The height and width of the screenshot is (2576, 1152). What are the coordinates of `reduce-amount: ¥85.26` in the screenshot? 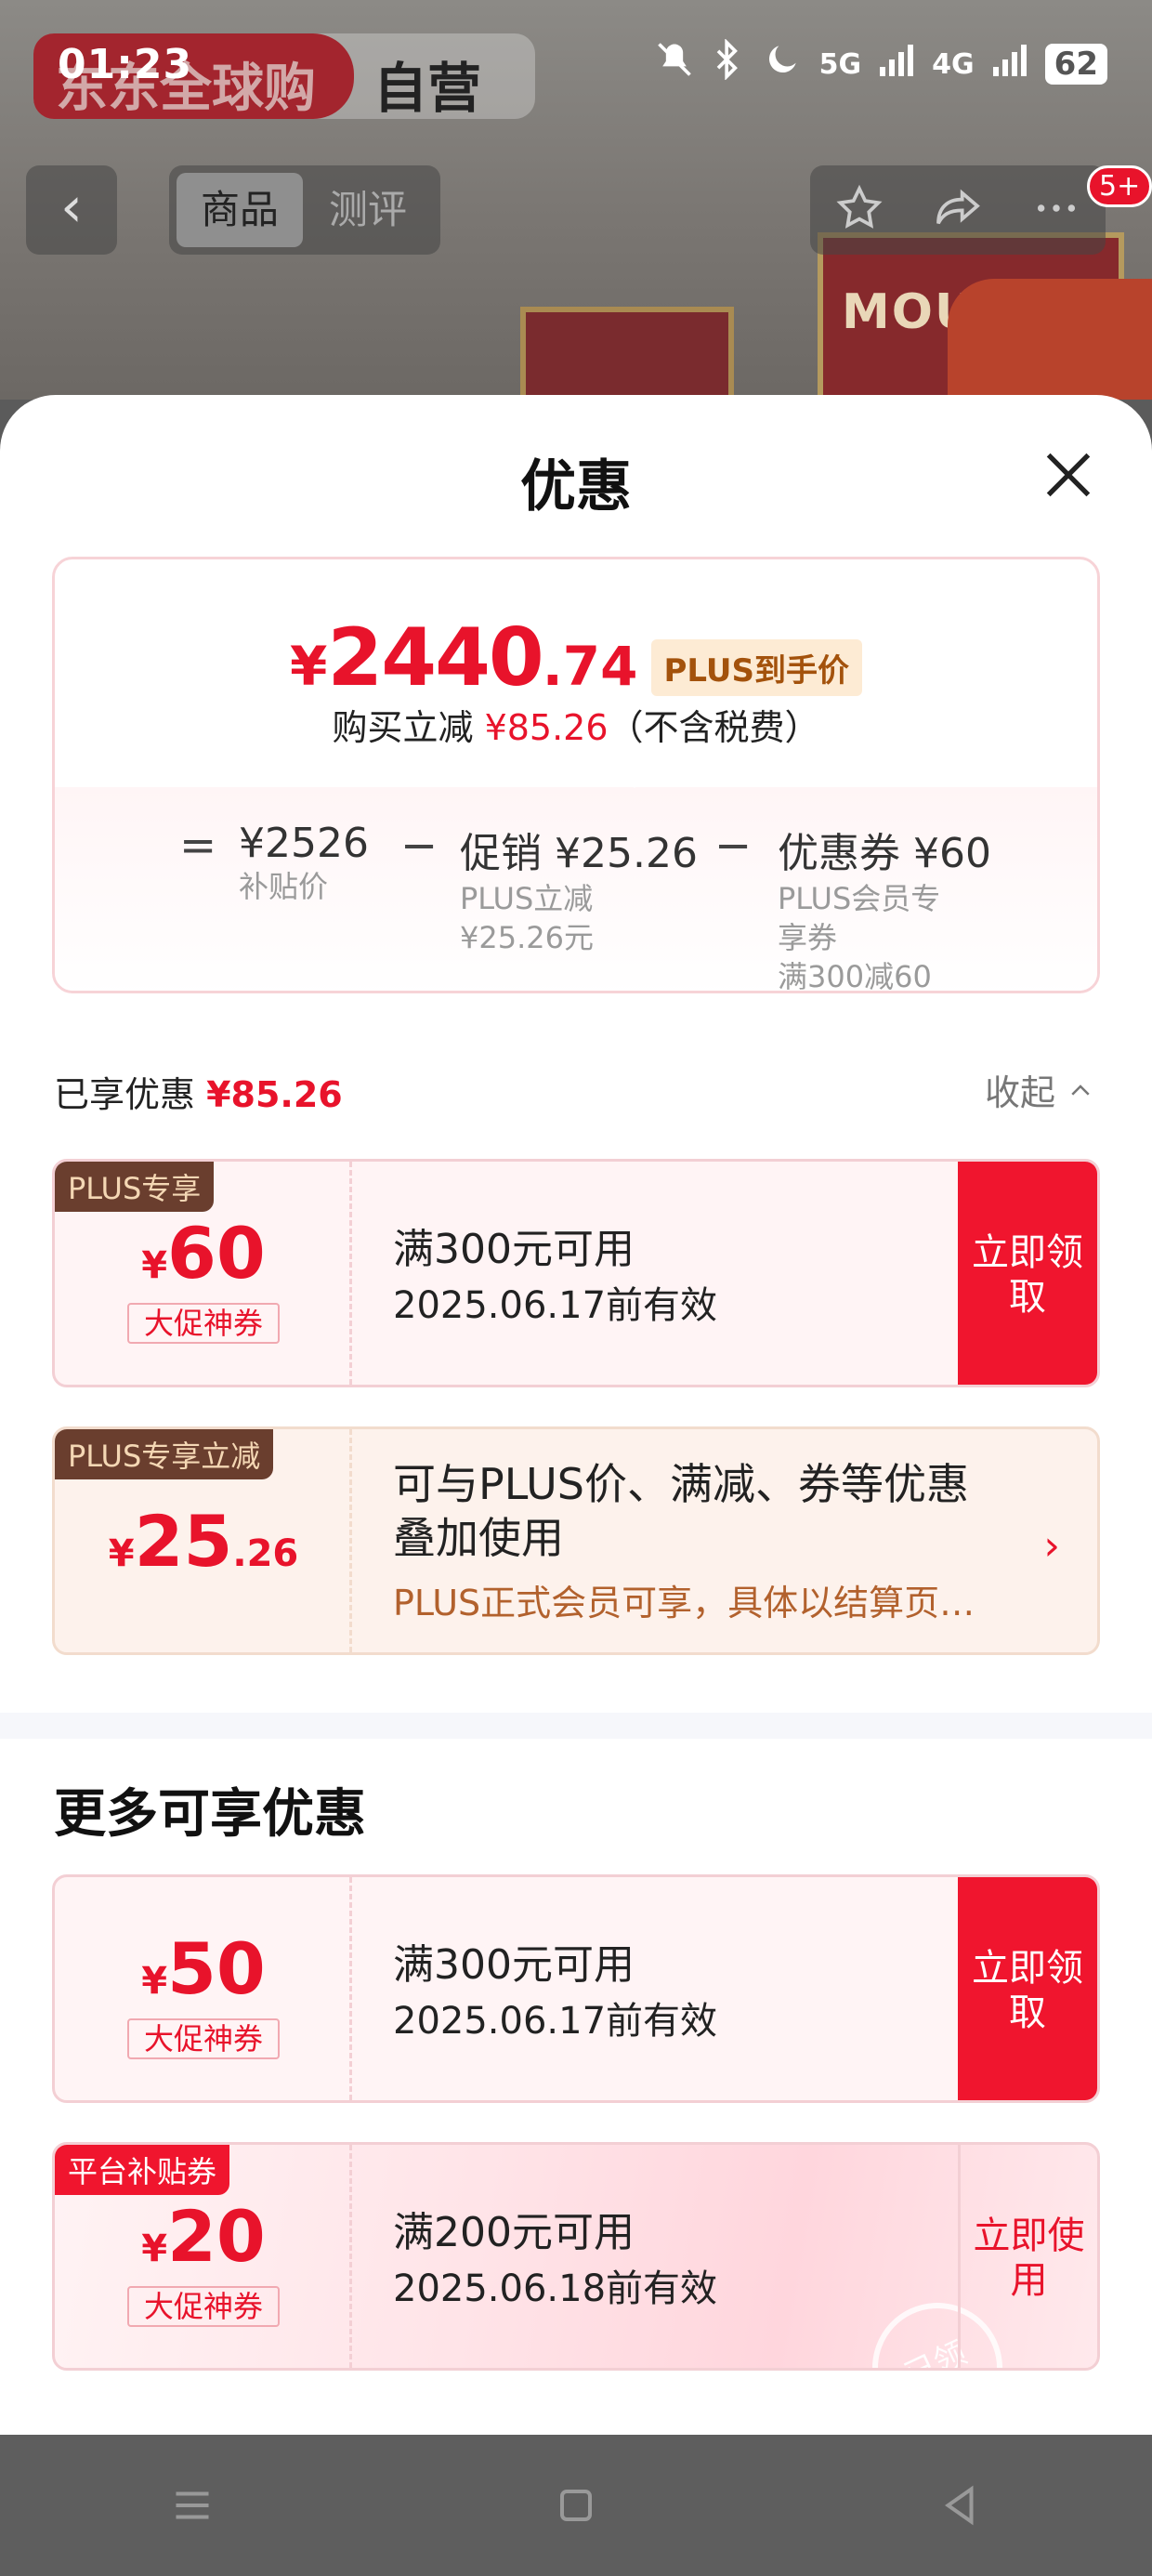 It's located at (546, 727).